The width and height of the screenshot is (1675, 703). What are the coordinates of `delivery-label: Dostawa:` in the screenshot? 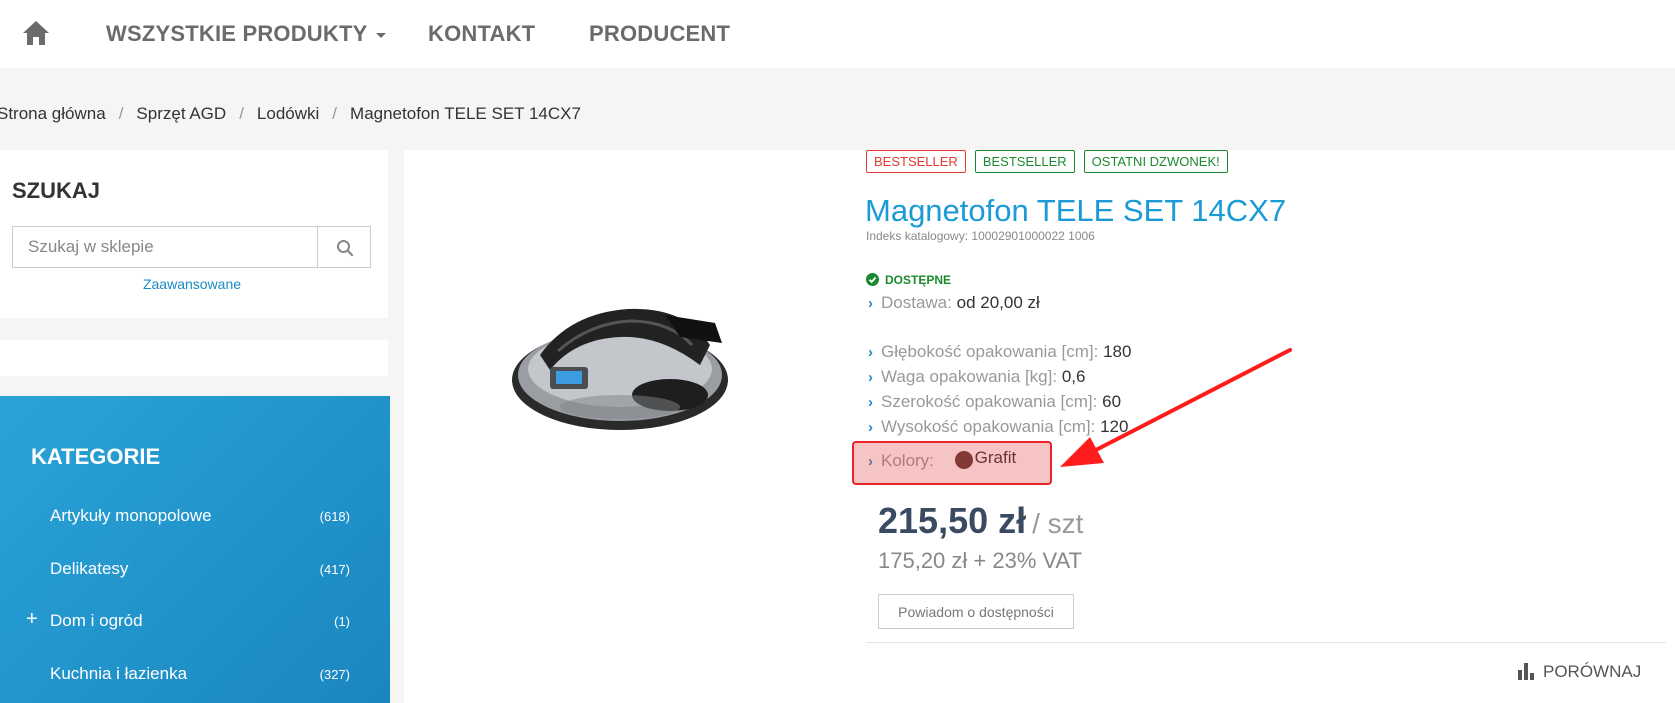 It's located at (916, 302).